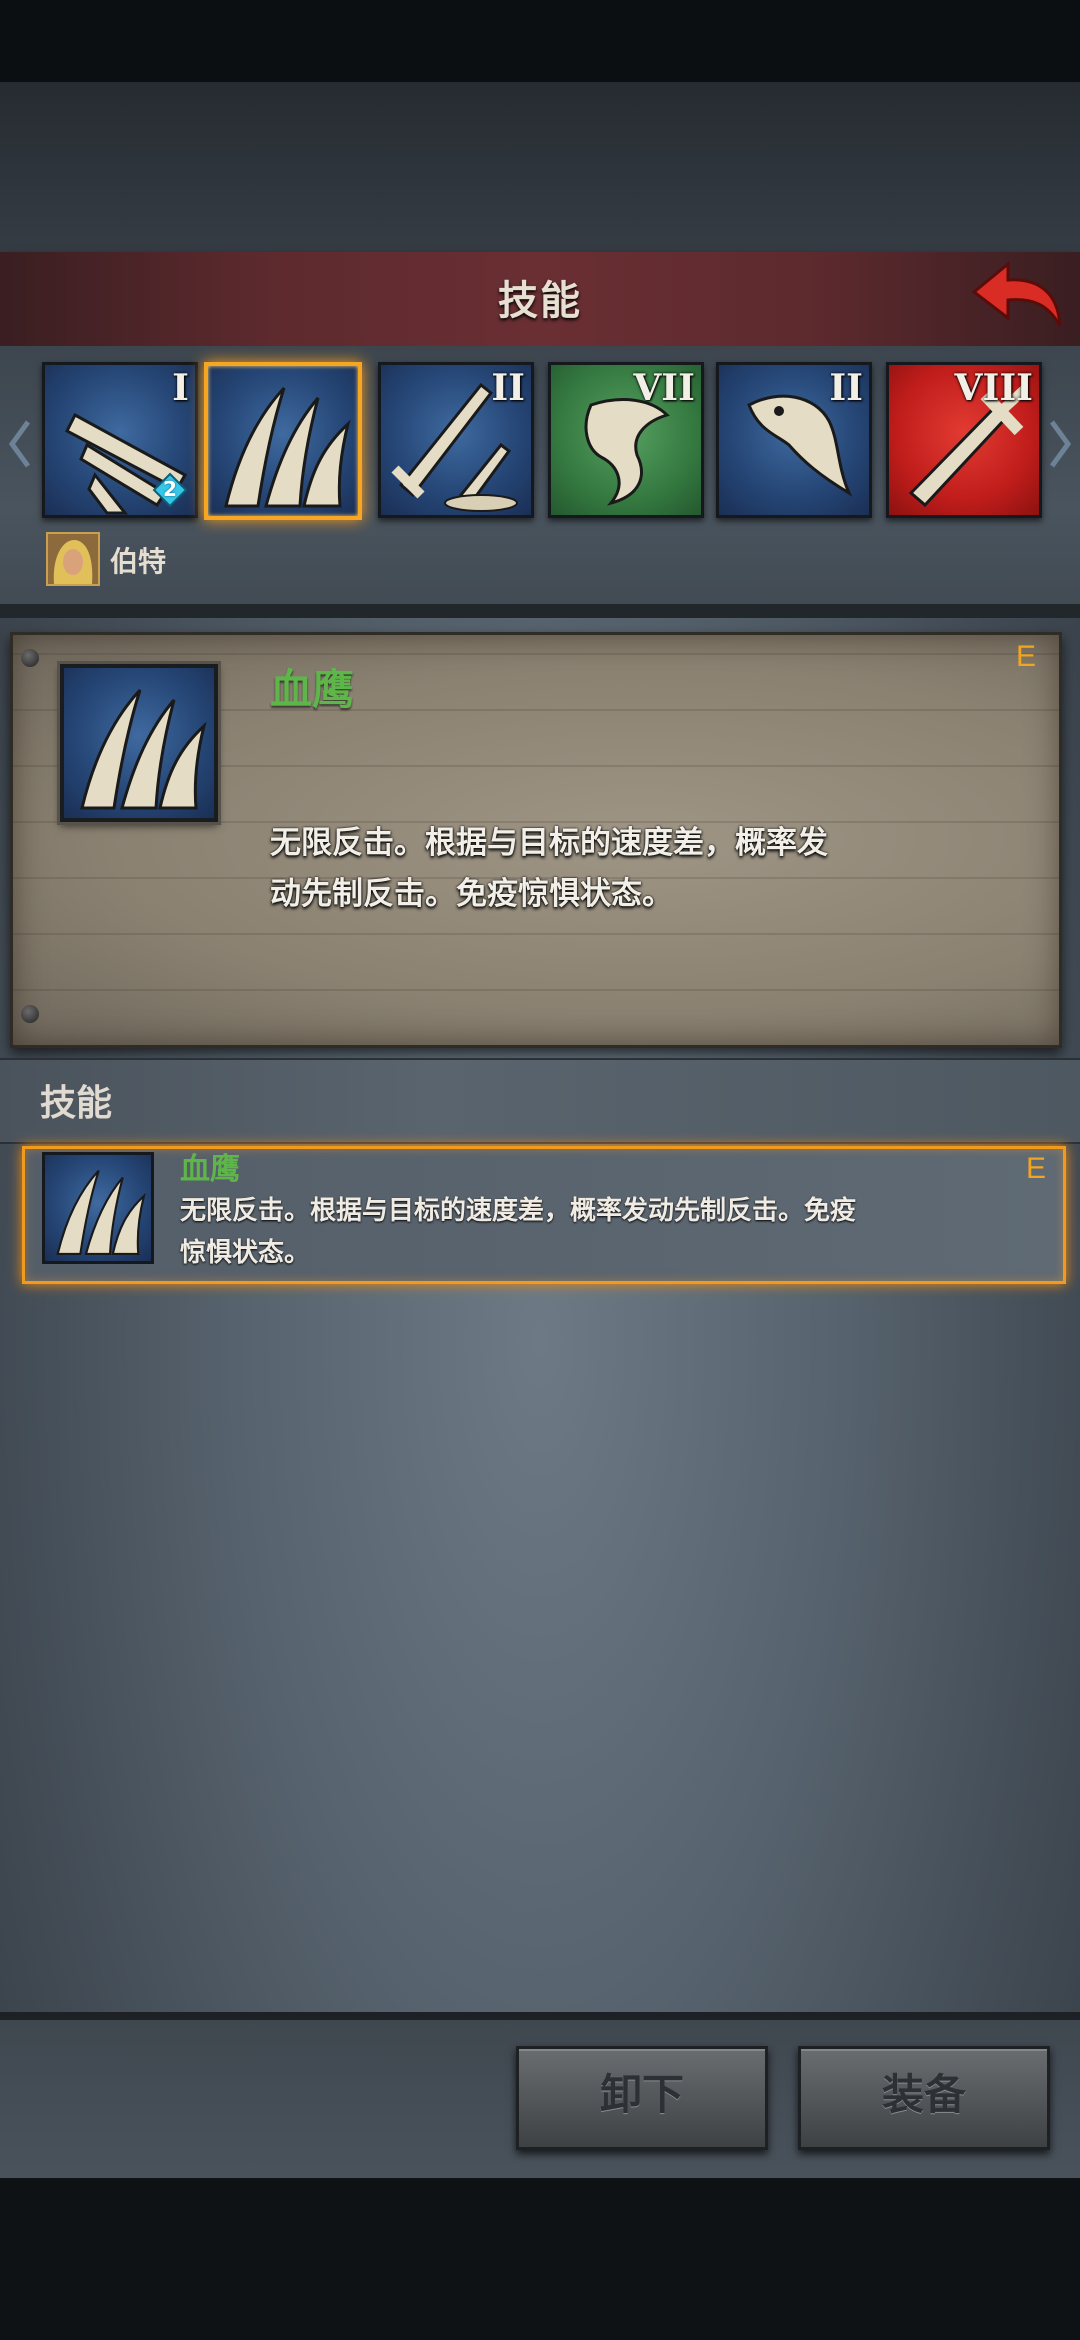  Describe the element at coordinates (964, 440) in the screenshot. I see `skill-slot-6: VIII` at that location.